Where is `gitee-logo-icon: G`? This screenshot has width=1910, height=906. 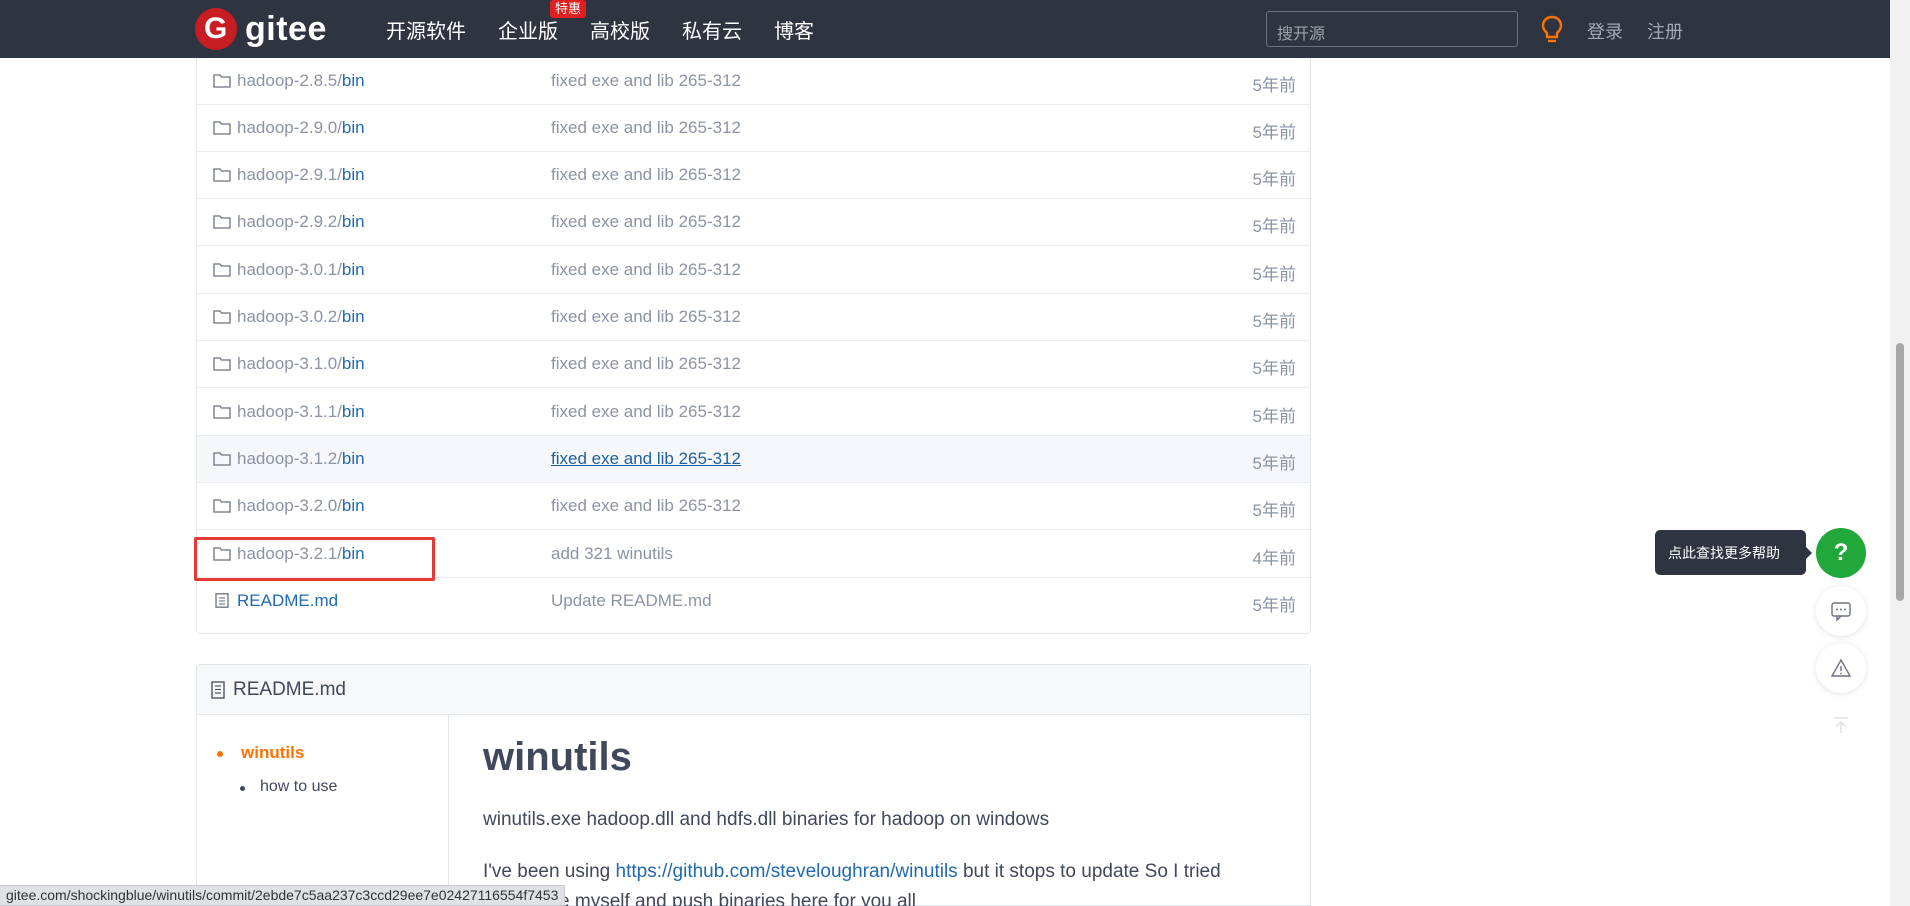 gitee-logo-icon: G is located at coordinates (216, 29).